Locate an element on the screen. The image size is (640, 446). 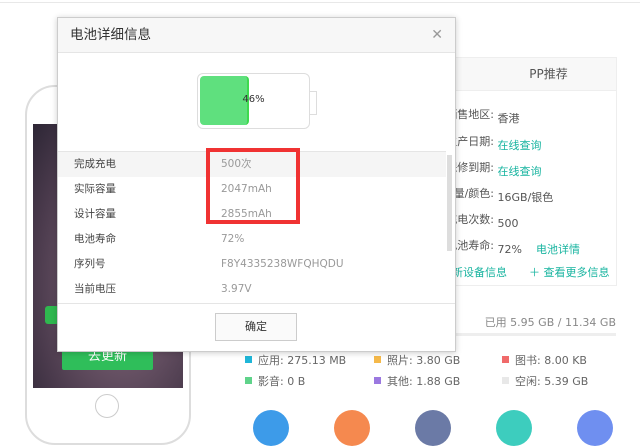
legend-books: 图书: 8.00 KB is located at coordinates (544, 360).